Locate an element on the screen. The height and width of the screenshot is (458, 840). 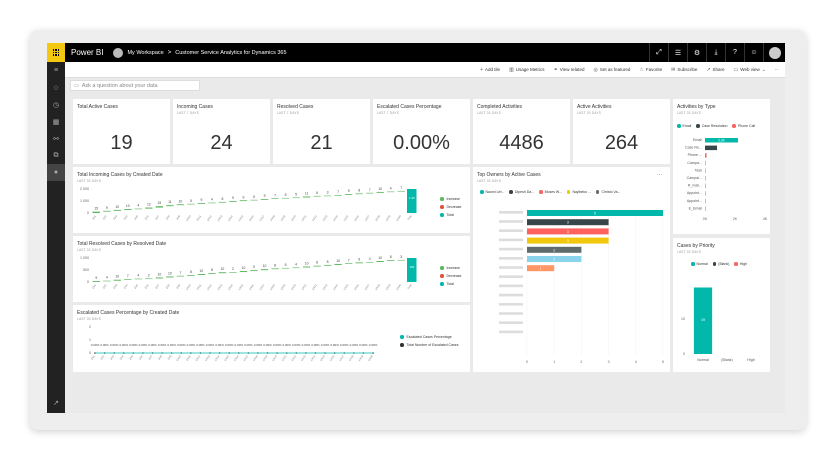
data-label: 7 is located at coordinates (401, 188).